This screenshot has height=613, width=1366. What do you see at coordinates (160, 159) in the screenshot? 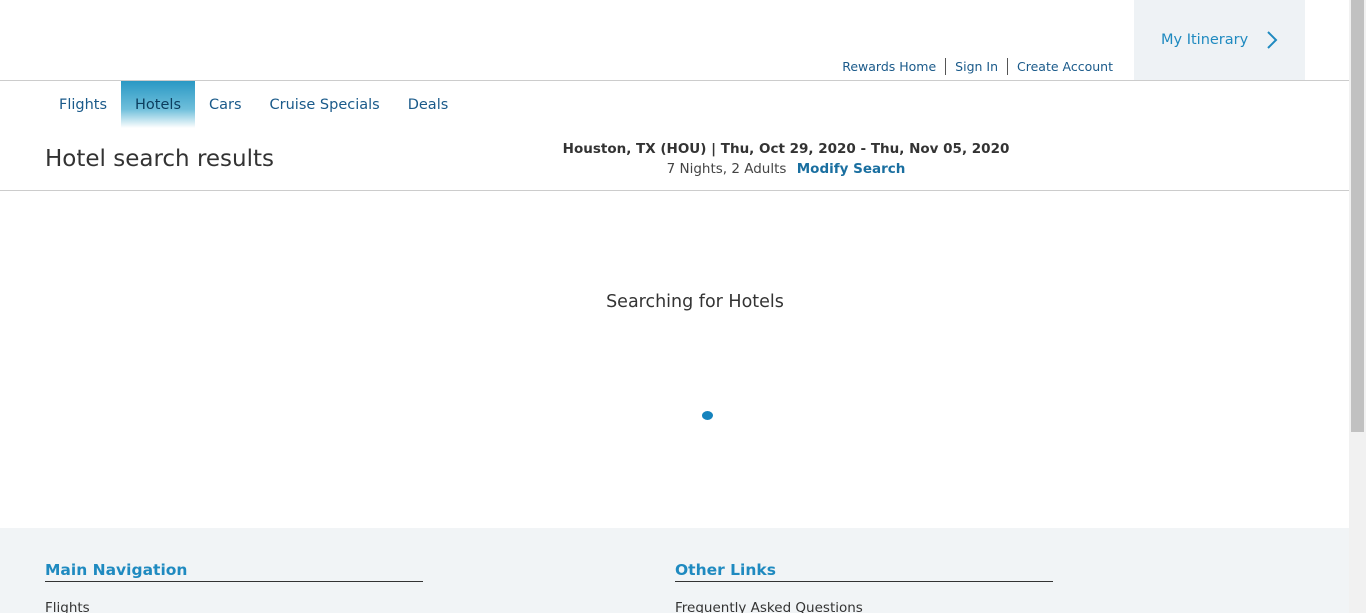
I see `page-title: Hotel search results` at bounding box center [160, 159].